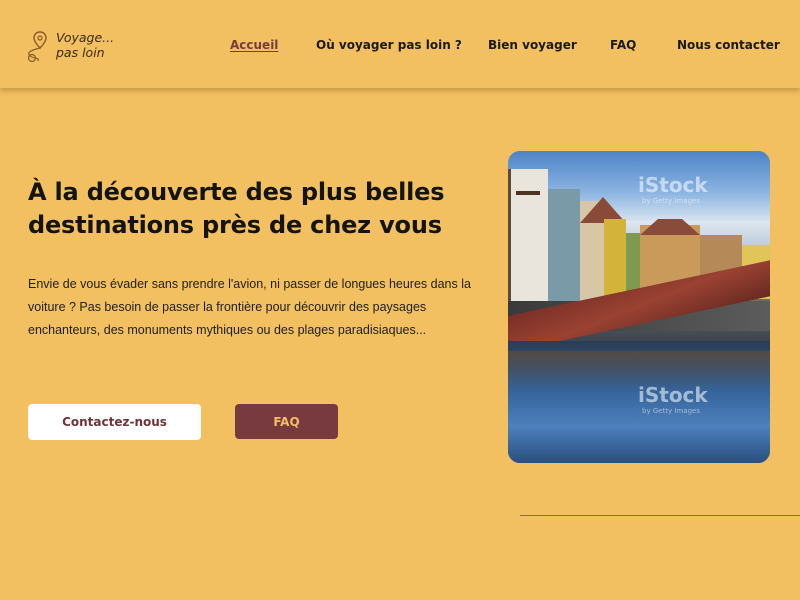 This screenshot has width=800, height=600. What do you see at coordinates (564, 254) in the screenshot?
I see `photo-house` at bounding box center [564, 254].